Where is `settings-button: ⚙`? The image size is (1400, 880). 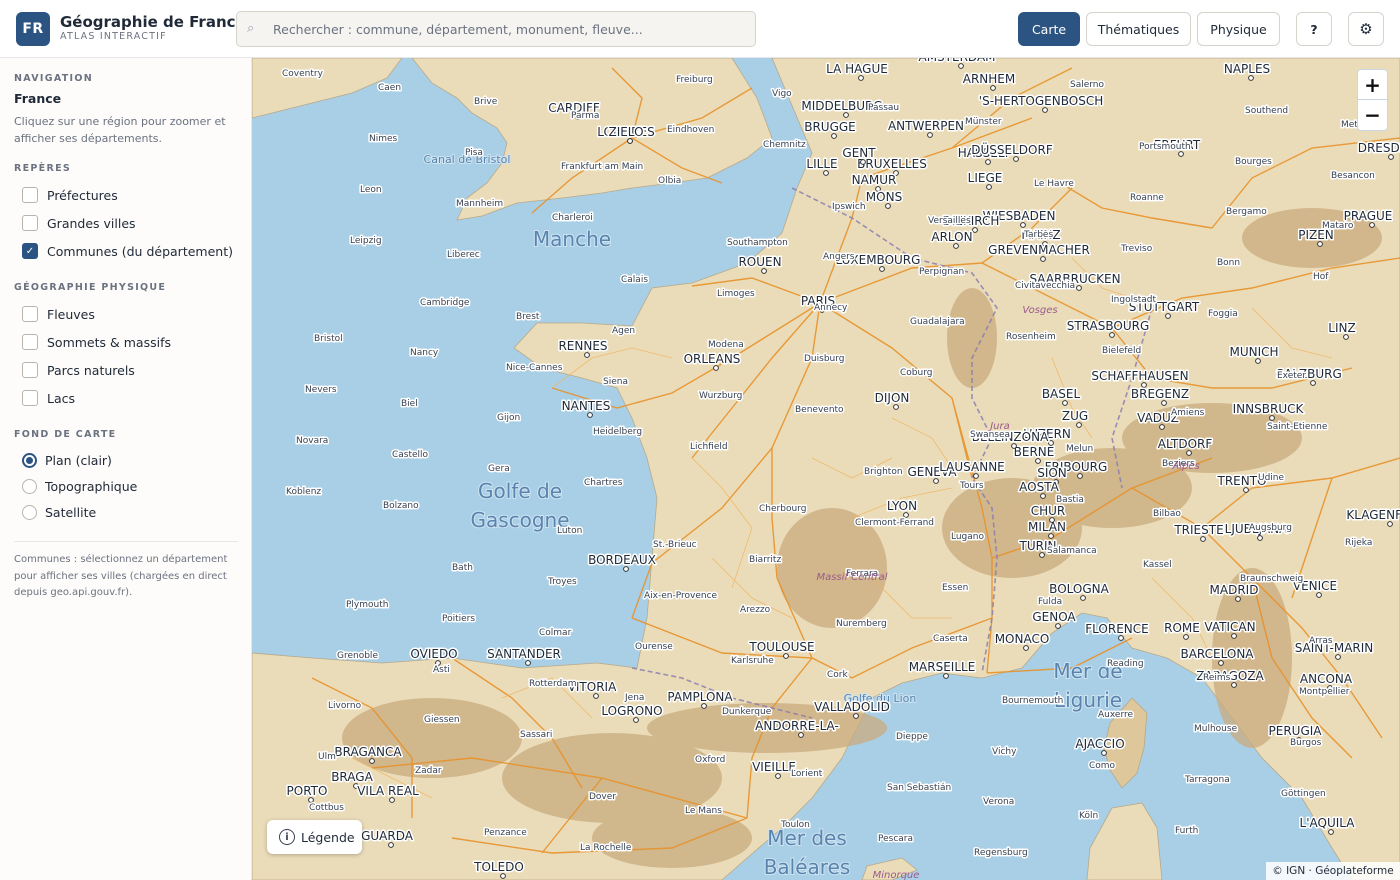
settings-button: ⚙ is located at coordinates (1366, 29).